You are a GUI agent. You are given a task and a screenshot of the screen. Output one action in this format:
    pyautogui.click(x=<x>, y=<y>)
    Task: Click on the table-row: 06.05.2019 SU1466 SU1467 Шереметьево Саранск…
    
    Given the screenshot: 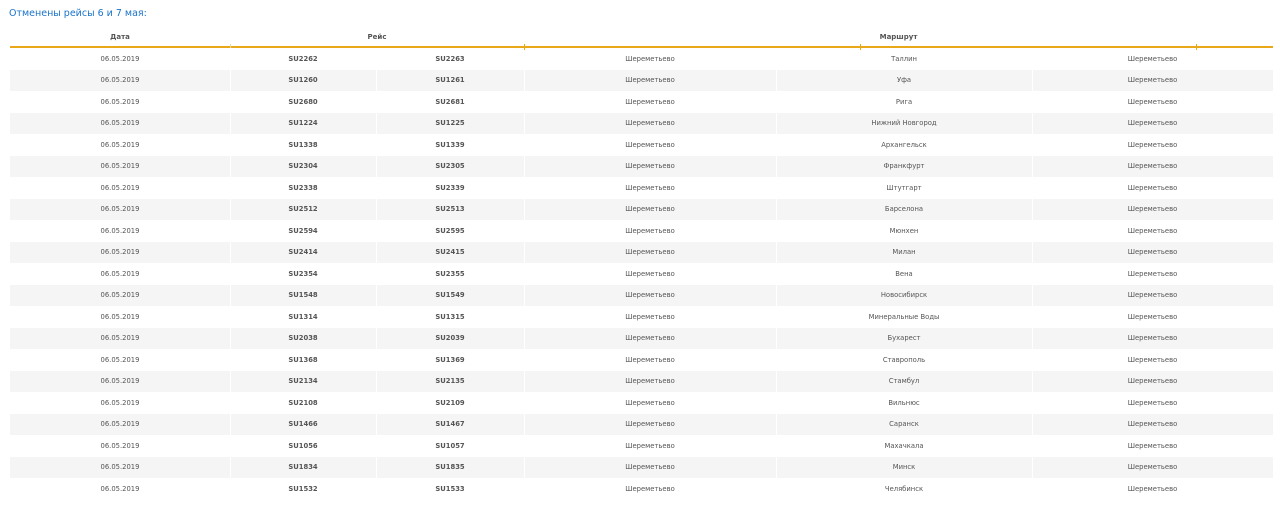 What is the action you would take?
    pyautogui.click(x=641, y=424)
    